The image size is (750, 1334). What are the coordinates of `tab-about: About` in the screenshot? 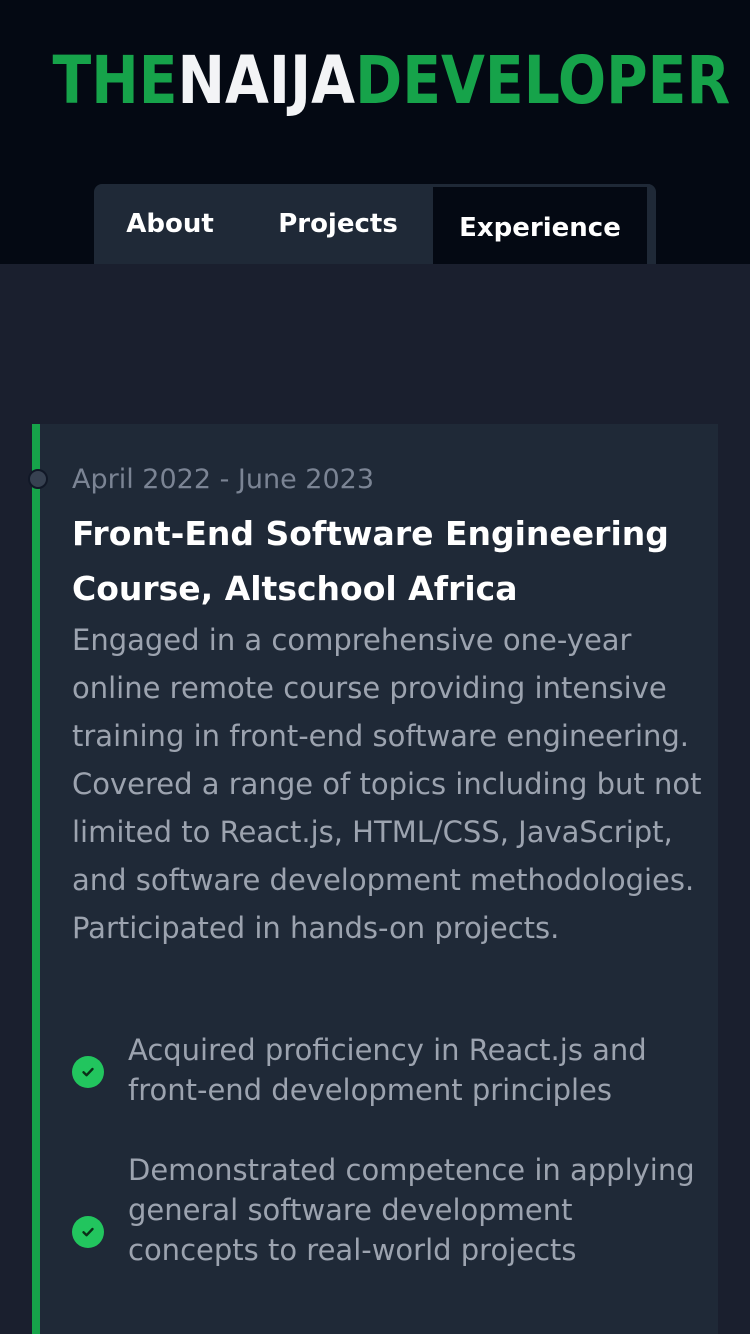 It's located at (170, 224).